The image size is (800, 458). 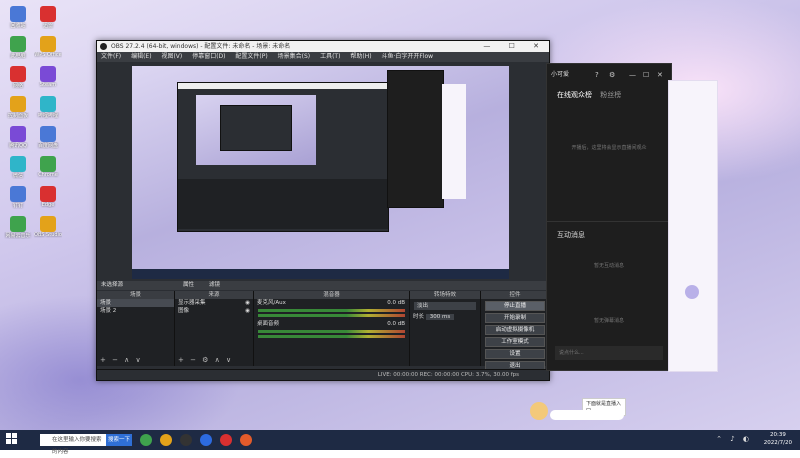 What do you see at coordinates (214, 285) in the screenshot?
I see `filters-button: 滤镜` at bounding box center [214, 285].